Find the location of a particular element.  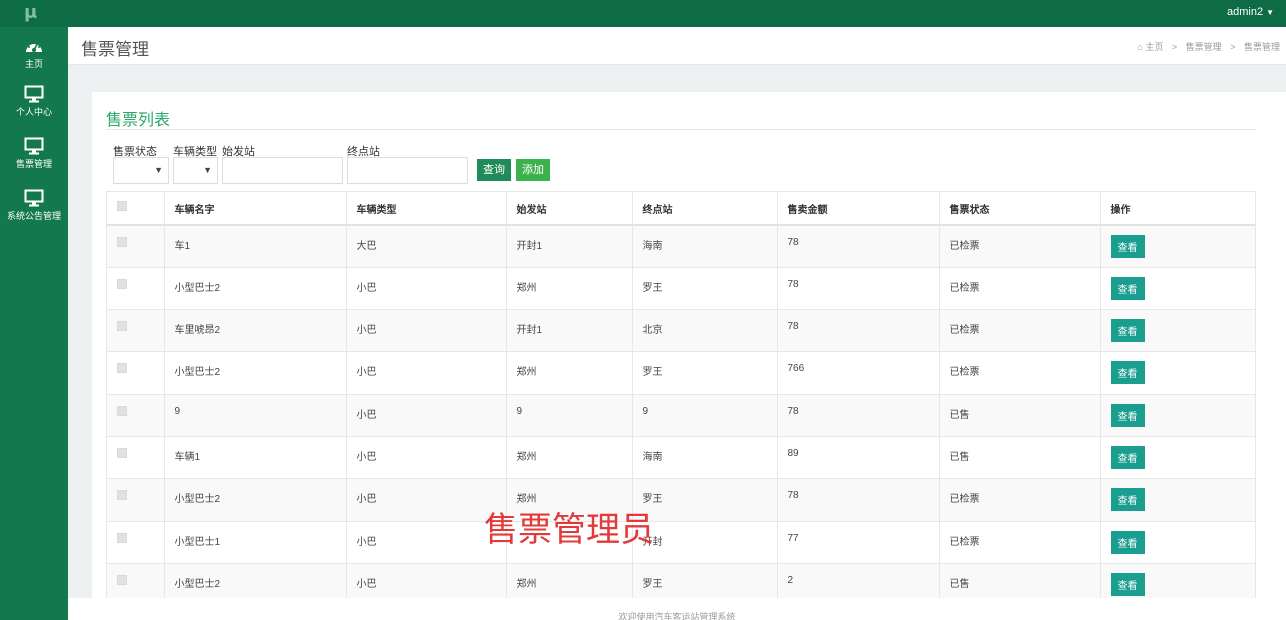

table-cell: 车辆1 is located at coordinates (254, 457).